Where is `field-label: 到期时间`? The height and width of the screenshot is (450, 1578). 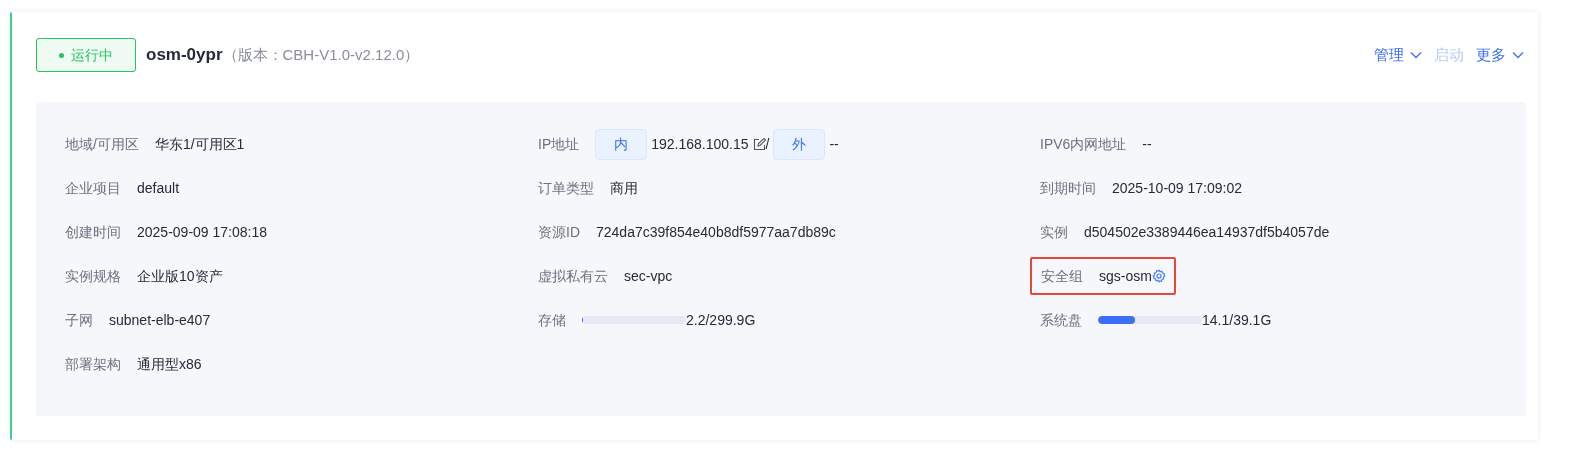 field-label: 到期时间 is located at coordinates (1068, 188).